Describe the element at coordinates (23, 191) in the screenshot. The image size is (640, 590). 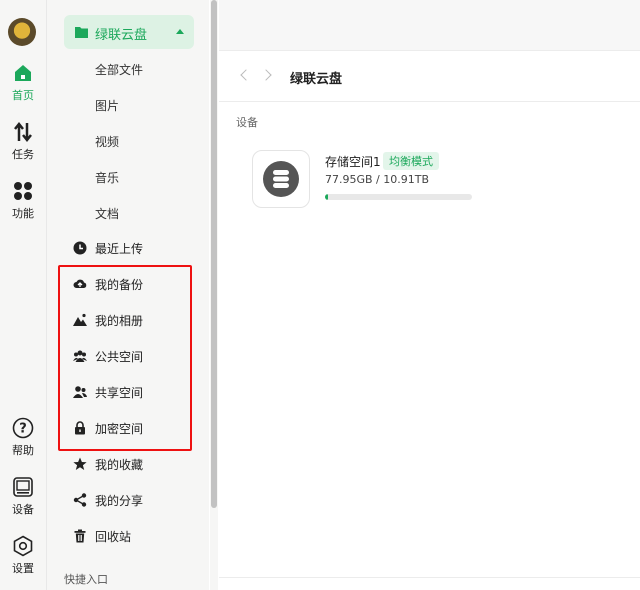
I see `apps-icon` at that location.